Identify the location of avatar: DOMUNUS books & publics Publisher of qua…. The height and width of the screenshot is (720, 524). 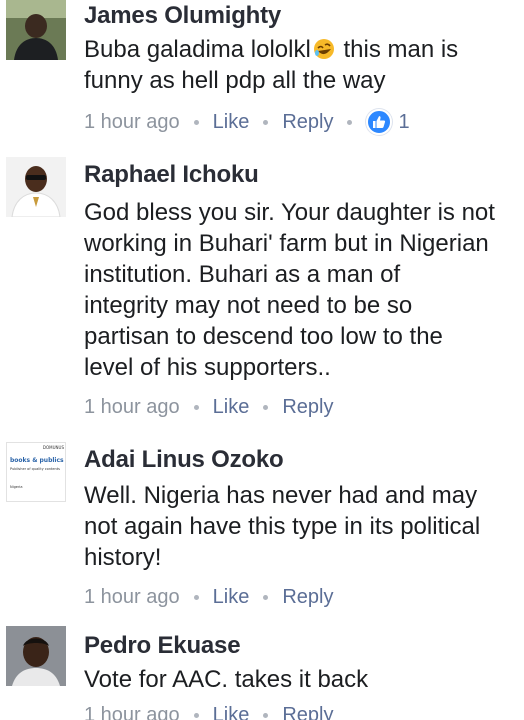
(36, 472).